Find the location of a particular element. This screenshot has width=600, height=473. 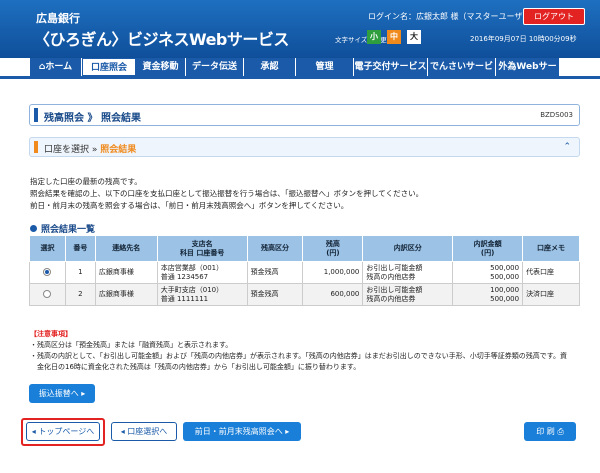

col-select: 選択 is located at coordinates (47, 248).